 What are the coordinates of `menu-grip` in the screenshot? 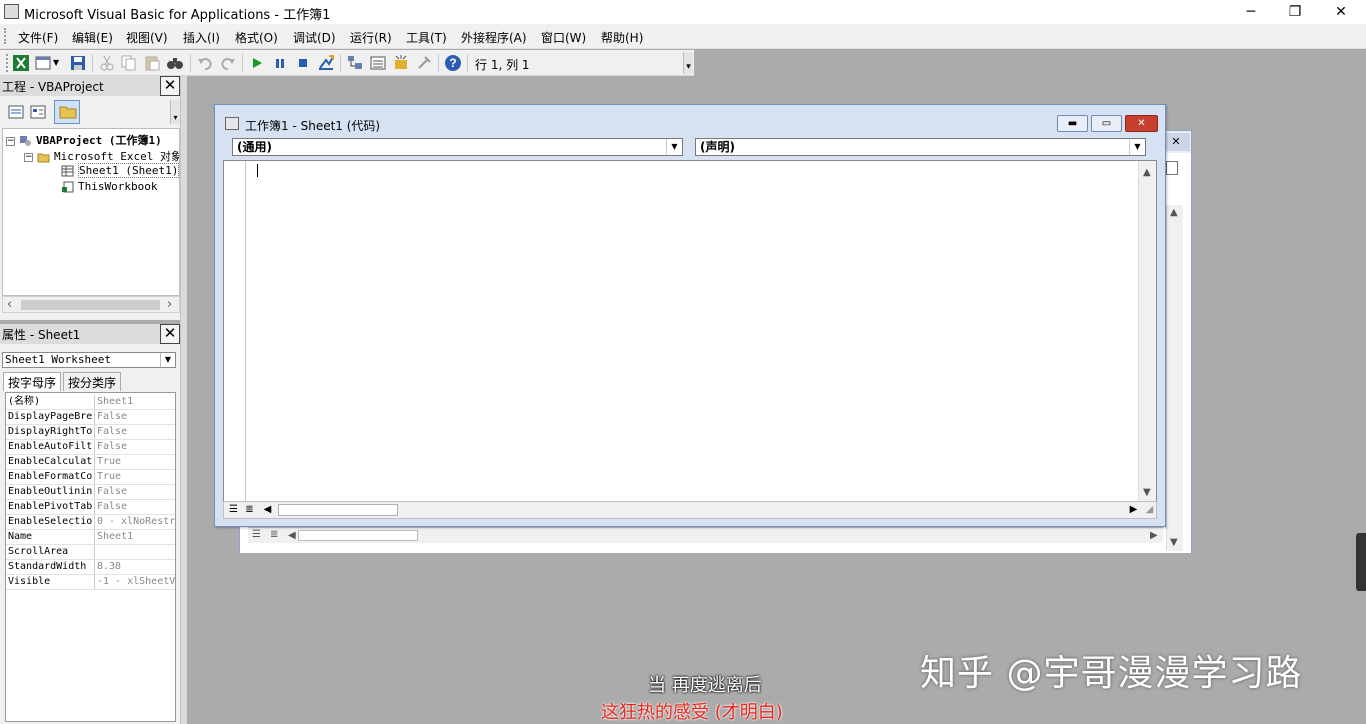 It's located at (6, 36).